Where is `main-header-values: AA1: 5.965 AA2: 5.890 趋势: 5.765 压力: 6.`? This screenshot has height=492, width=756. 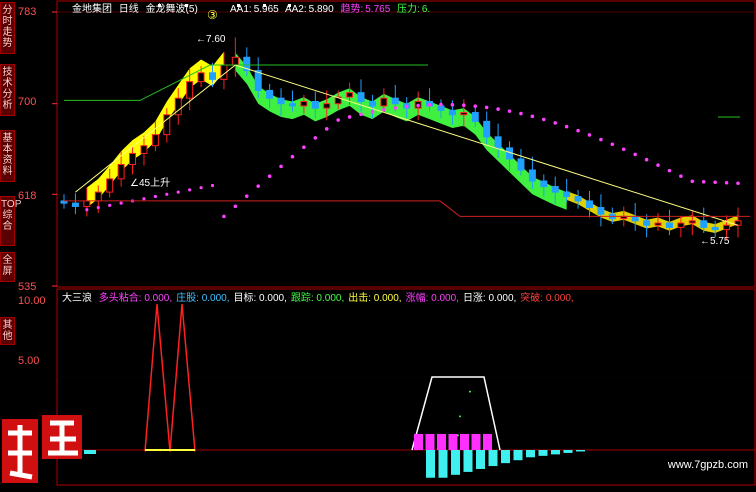
main-header-values: AA1: 5.965 AA2: 5.890 趋势: 5.765 压力: 6. is located at coordinates (332, 7).